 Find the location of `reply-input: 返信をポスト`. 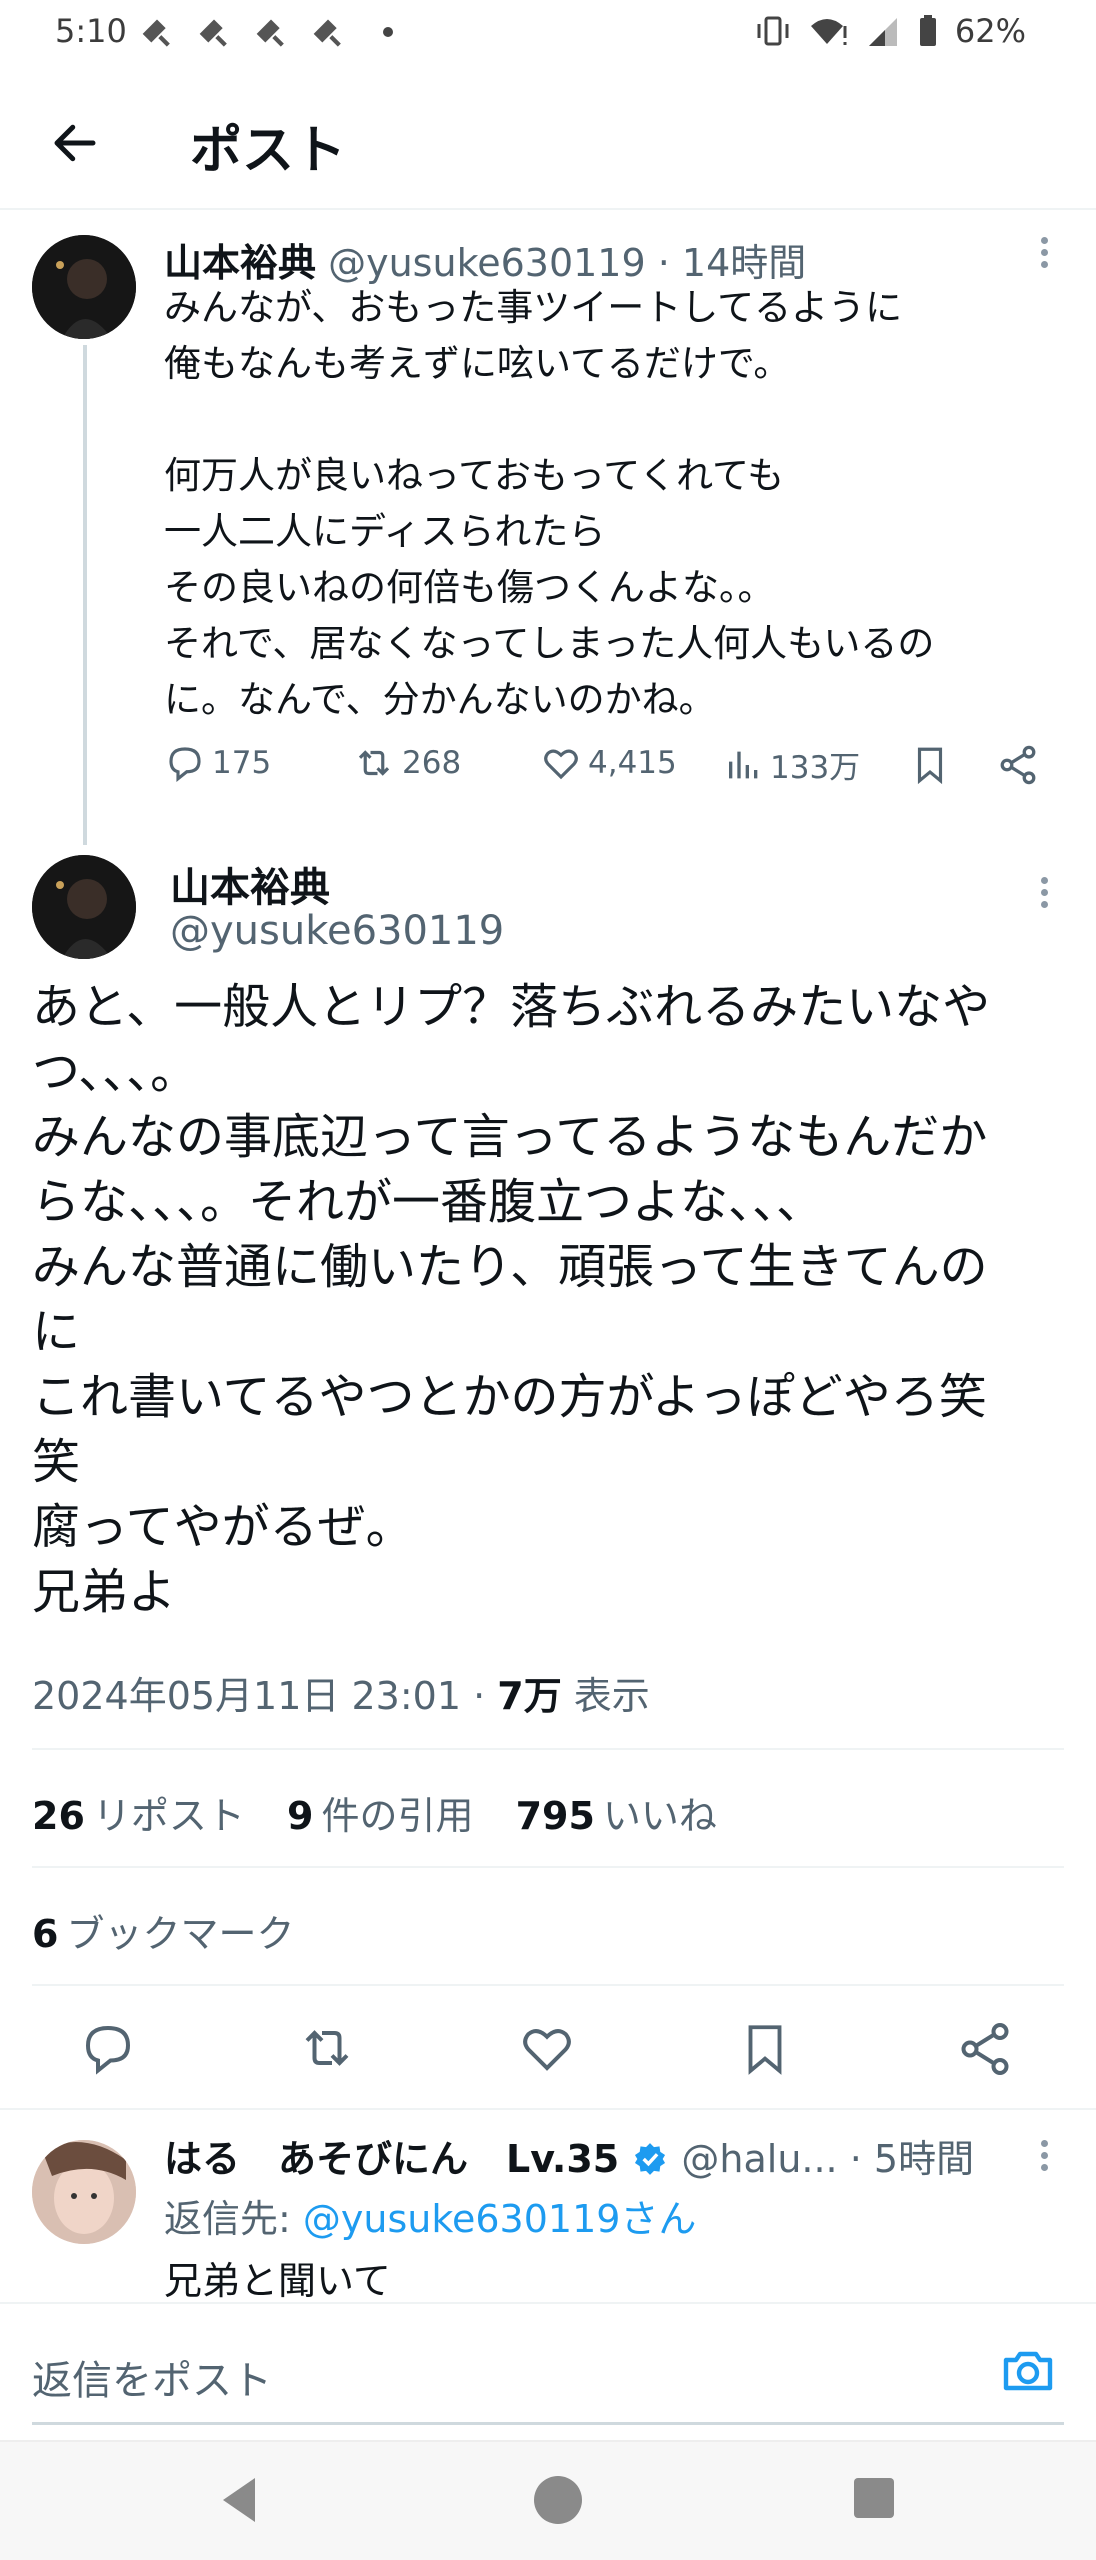

reply-input: 返信をポスト is located at coordinates (152, 2377).